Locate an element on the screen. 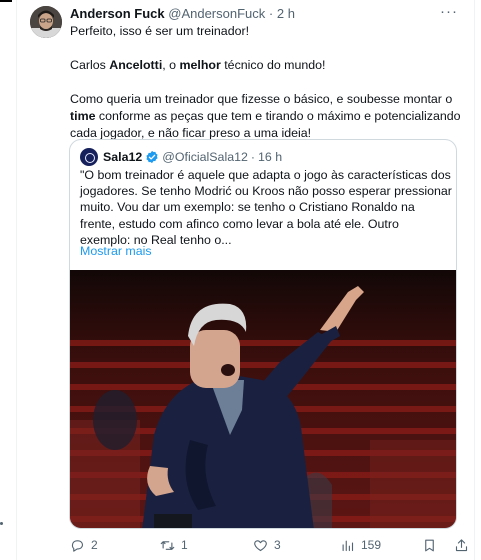  retweet-icon is located at coordinates (167, 545).